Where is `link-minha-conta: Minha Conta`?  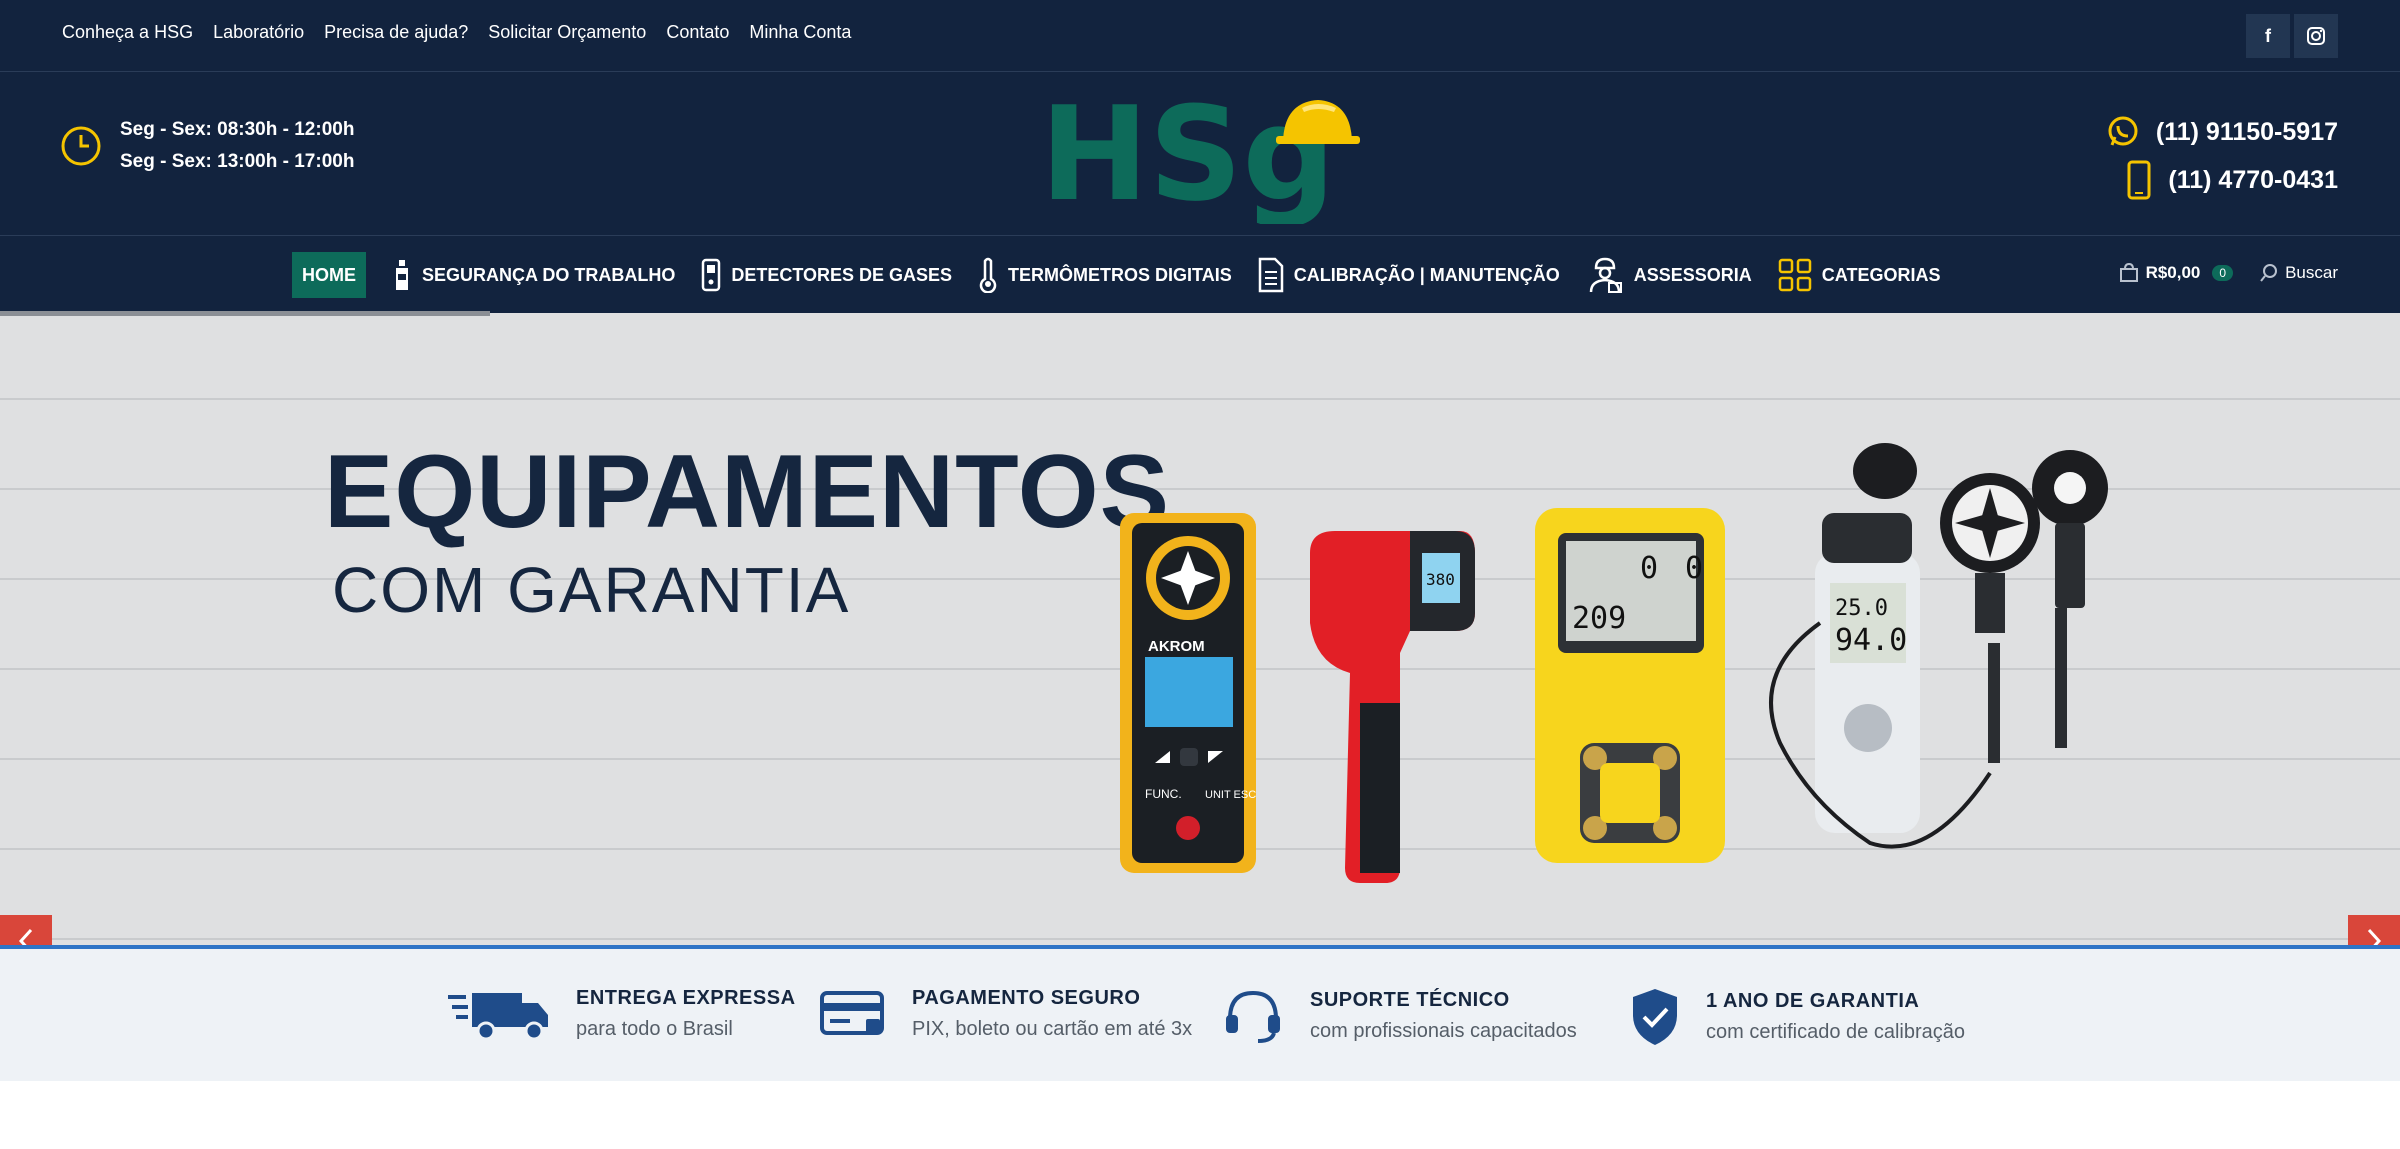
link-minha-conta: Minha Conta is located at coordinates (800, 32).